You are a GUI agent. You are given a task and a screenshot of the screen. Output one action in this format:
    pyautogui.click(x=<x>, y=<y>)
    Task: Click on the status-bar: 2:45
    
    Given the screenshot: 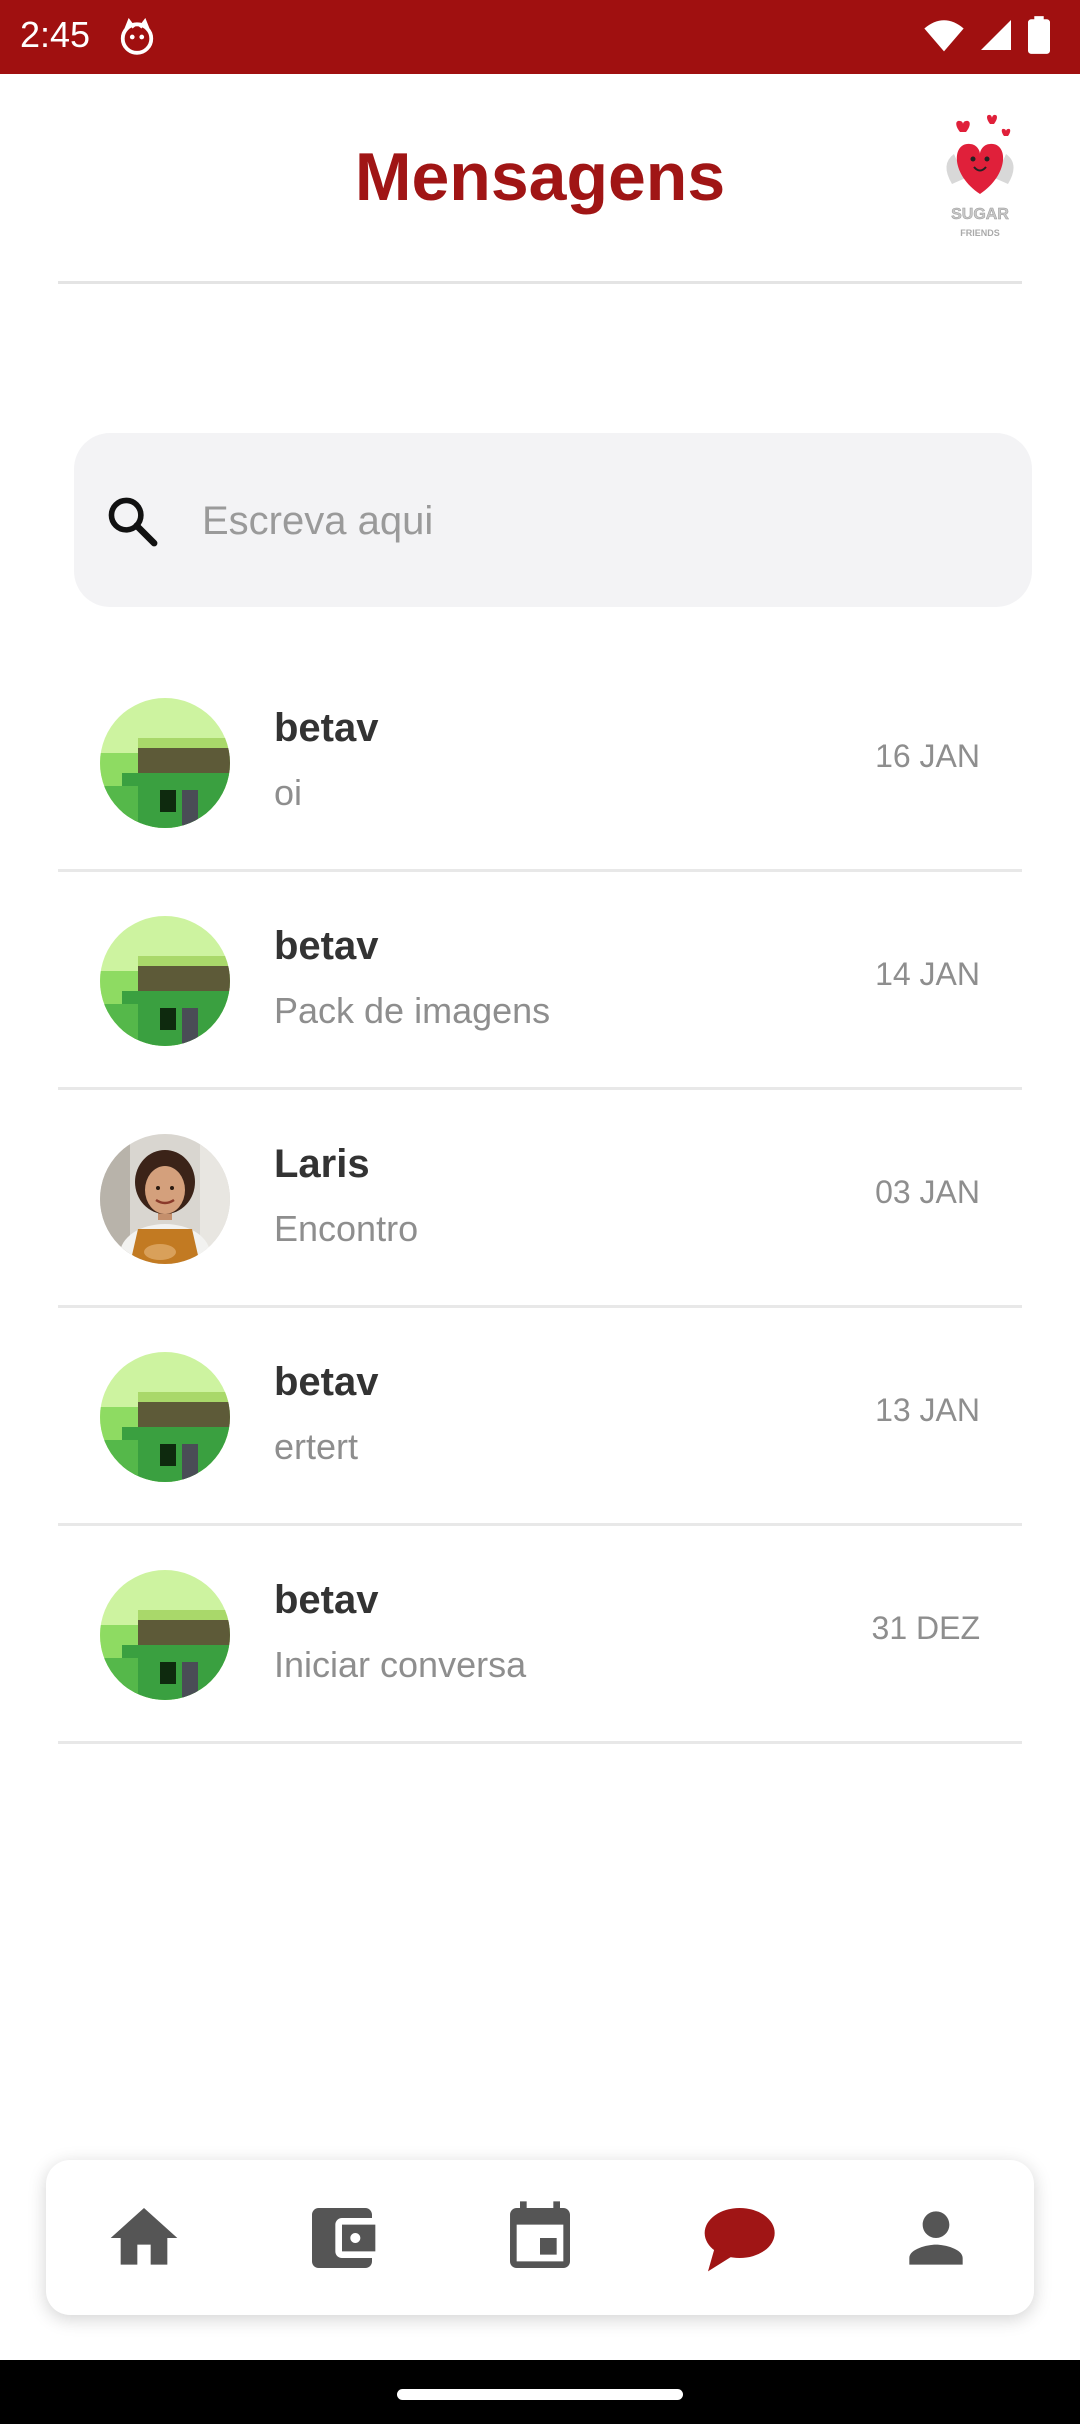 What is the action you would take?
    pyautogui.click(x=540, y=37)
    